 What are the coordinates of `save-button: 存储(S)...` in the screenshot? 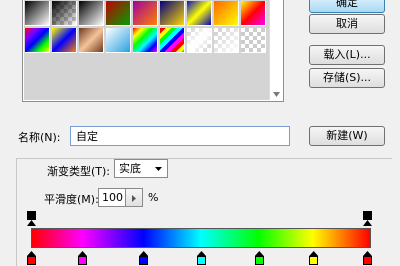 It's located at (347, 78).